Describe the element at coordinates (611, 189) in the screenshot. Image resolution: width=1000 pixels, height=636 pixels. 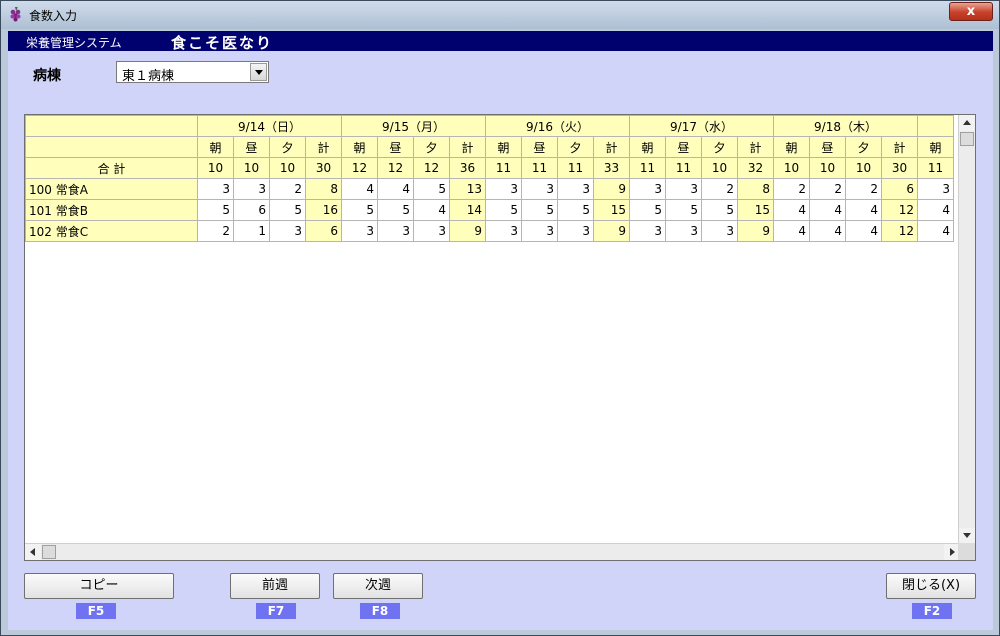
I see `day-sum-cell: 9` at that location.